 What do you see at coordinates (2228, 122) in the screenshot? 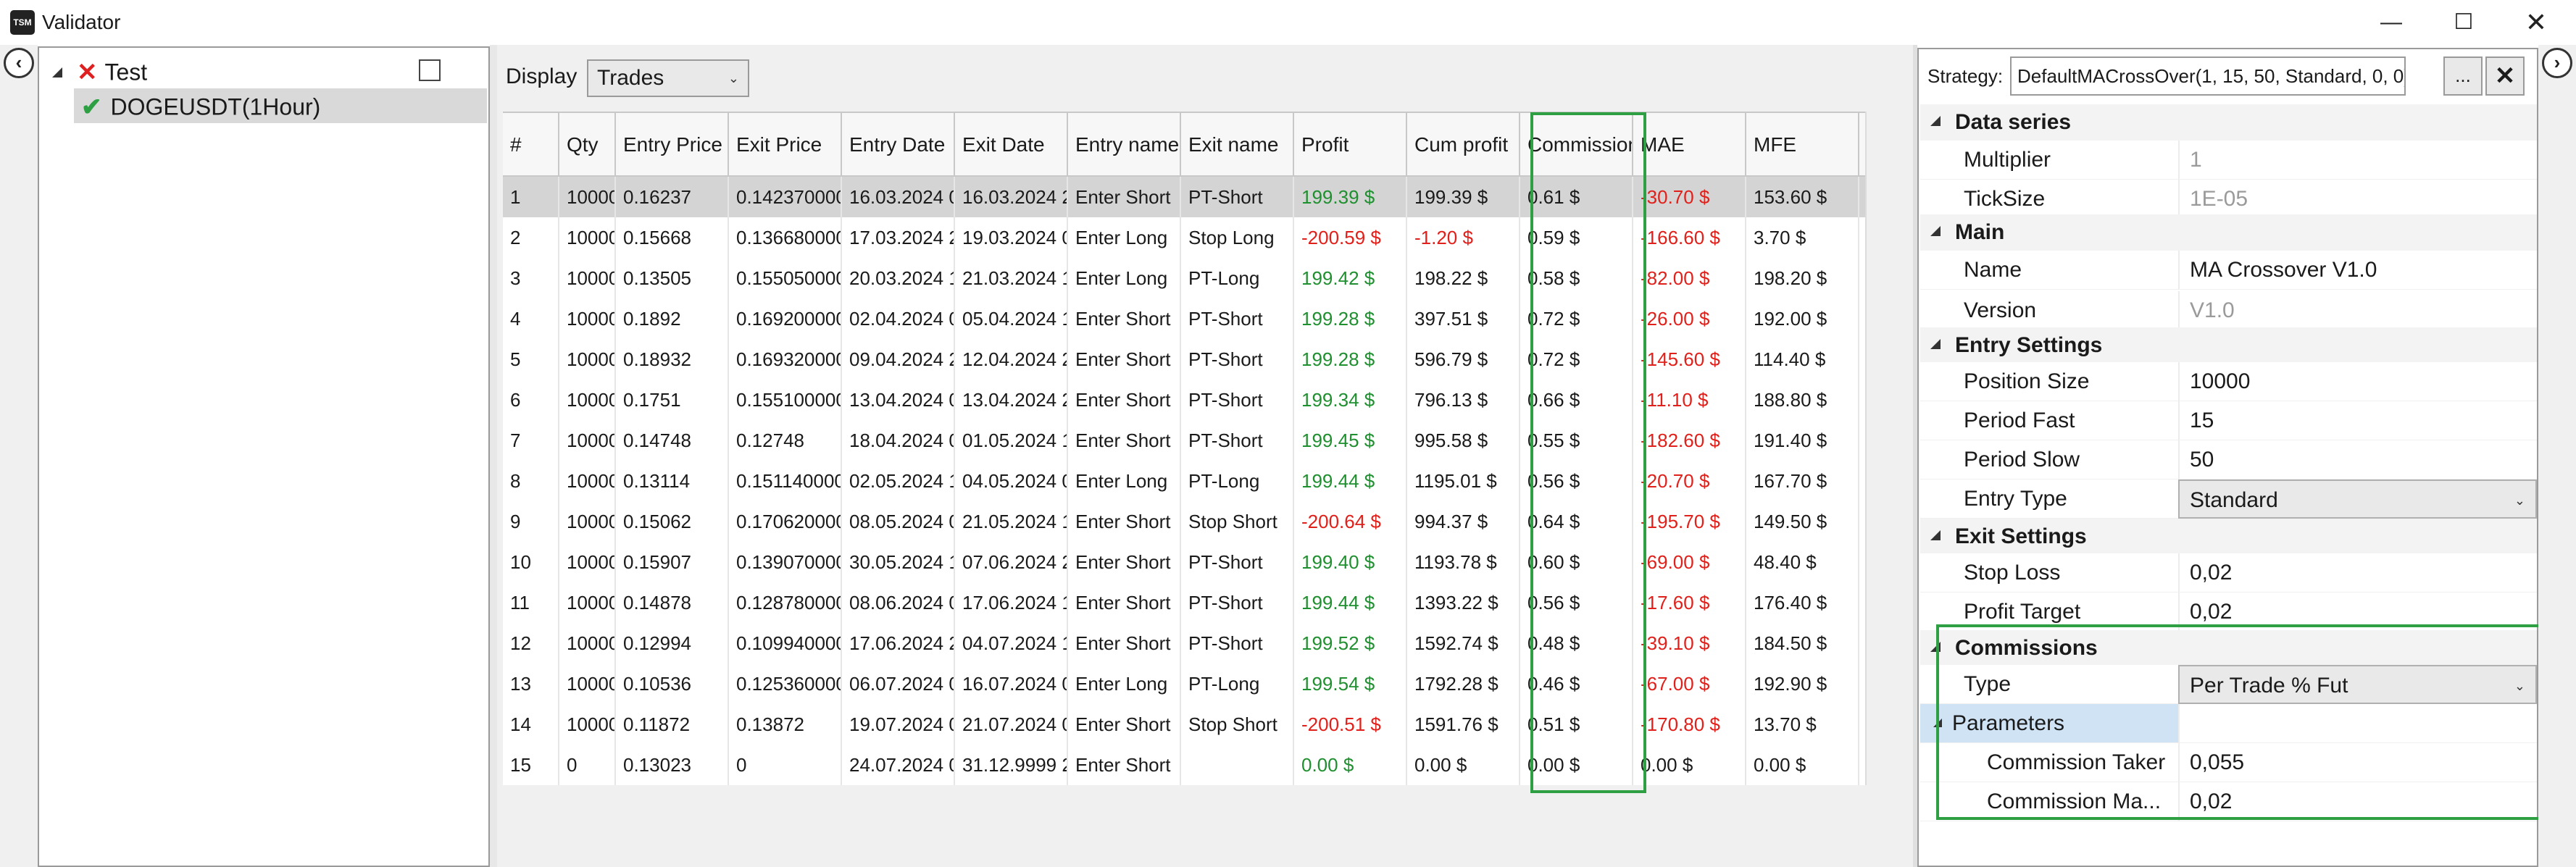
I see `category-data-series: Data series` at bounding box center [2228, 122].